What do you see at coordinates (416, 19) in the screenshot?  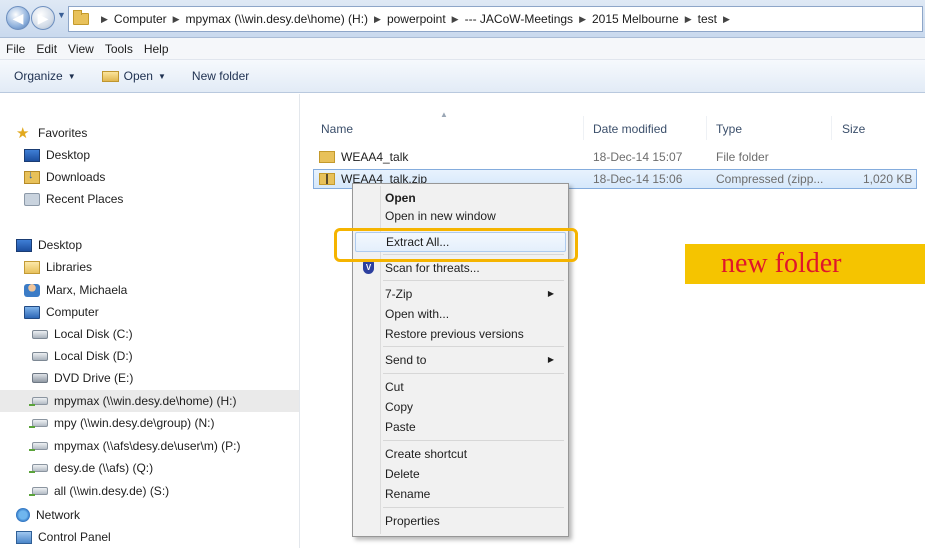 I see `breadcrumb-powerpoint: powerpoint` at bounding box center [416, 19].